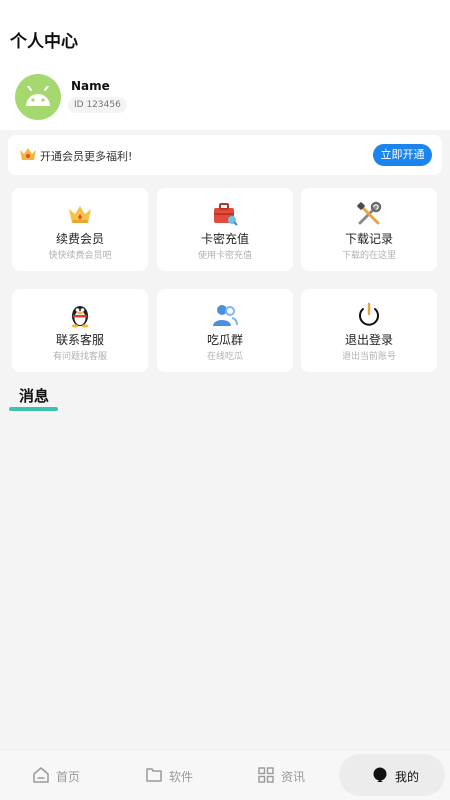  Describe the element at coordinates (225, 330) in the screenshot. I see `melon-group-card: 吃瓜群 在线吃瓜` at that location.